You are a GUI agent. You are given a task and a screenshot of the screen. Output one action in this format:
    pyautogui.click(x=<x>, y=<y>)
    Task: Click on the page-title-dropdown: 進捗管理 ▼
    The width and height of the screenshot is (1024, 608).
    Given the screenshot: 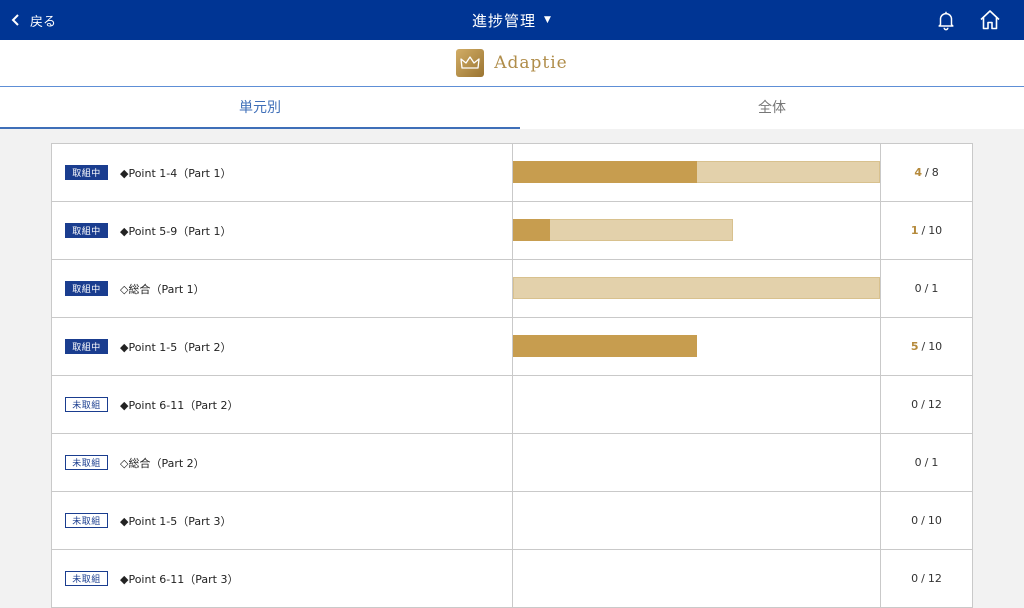 What is the action you would take?
    pyautogui.click(x=512, y=20)
    